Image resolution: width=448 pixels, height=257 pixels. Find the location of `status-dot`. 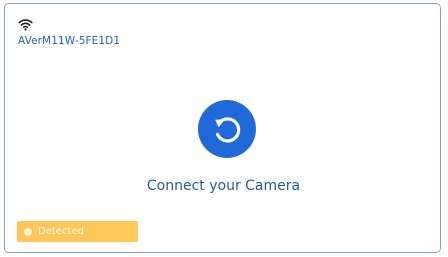

status-dot is located at coordinates (28, 231).